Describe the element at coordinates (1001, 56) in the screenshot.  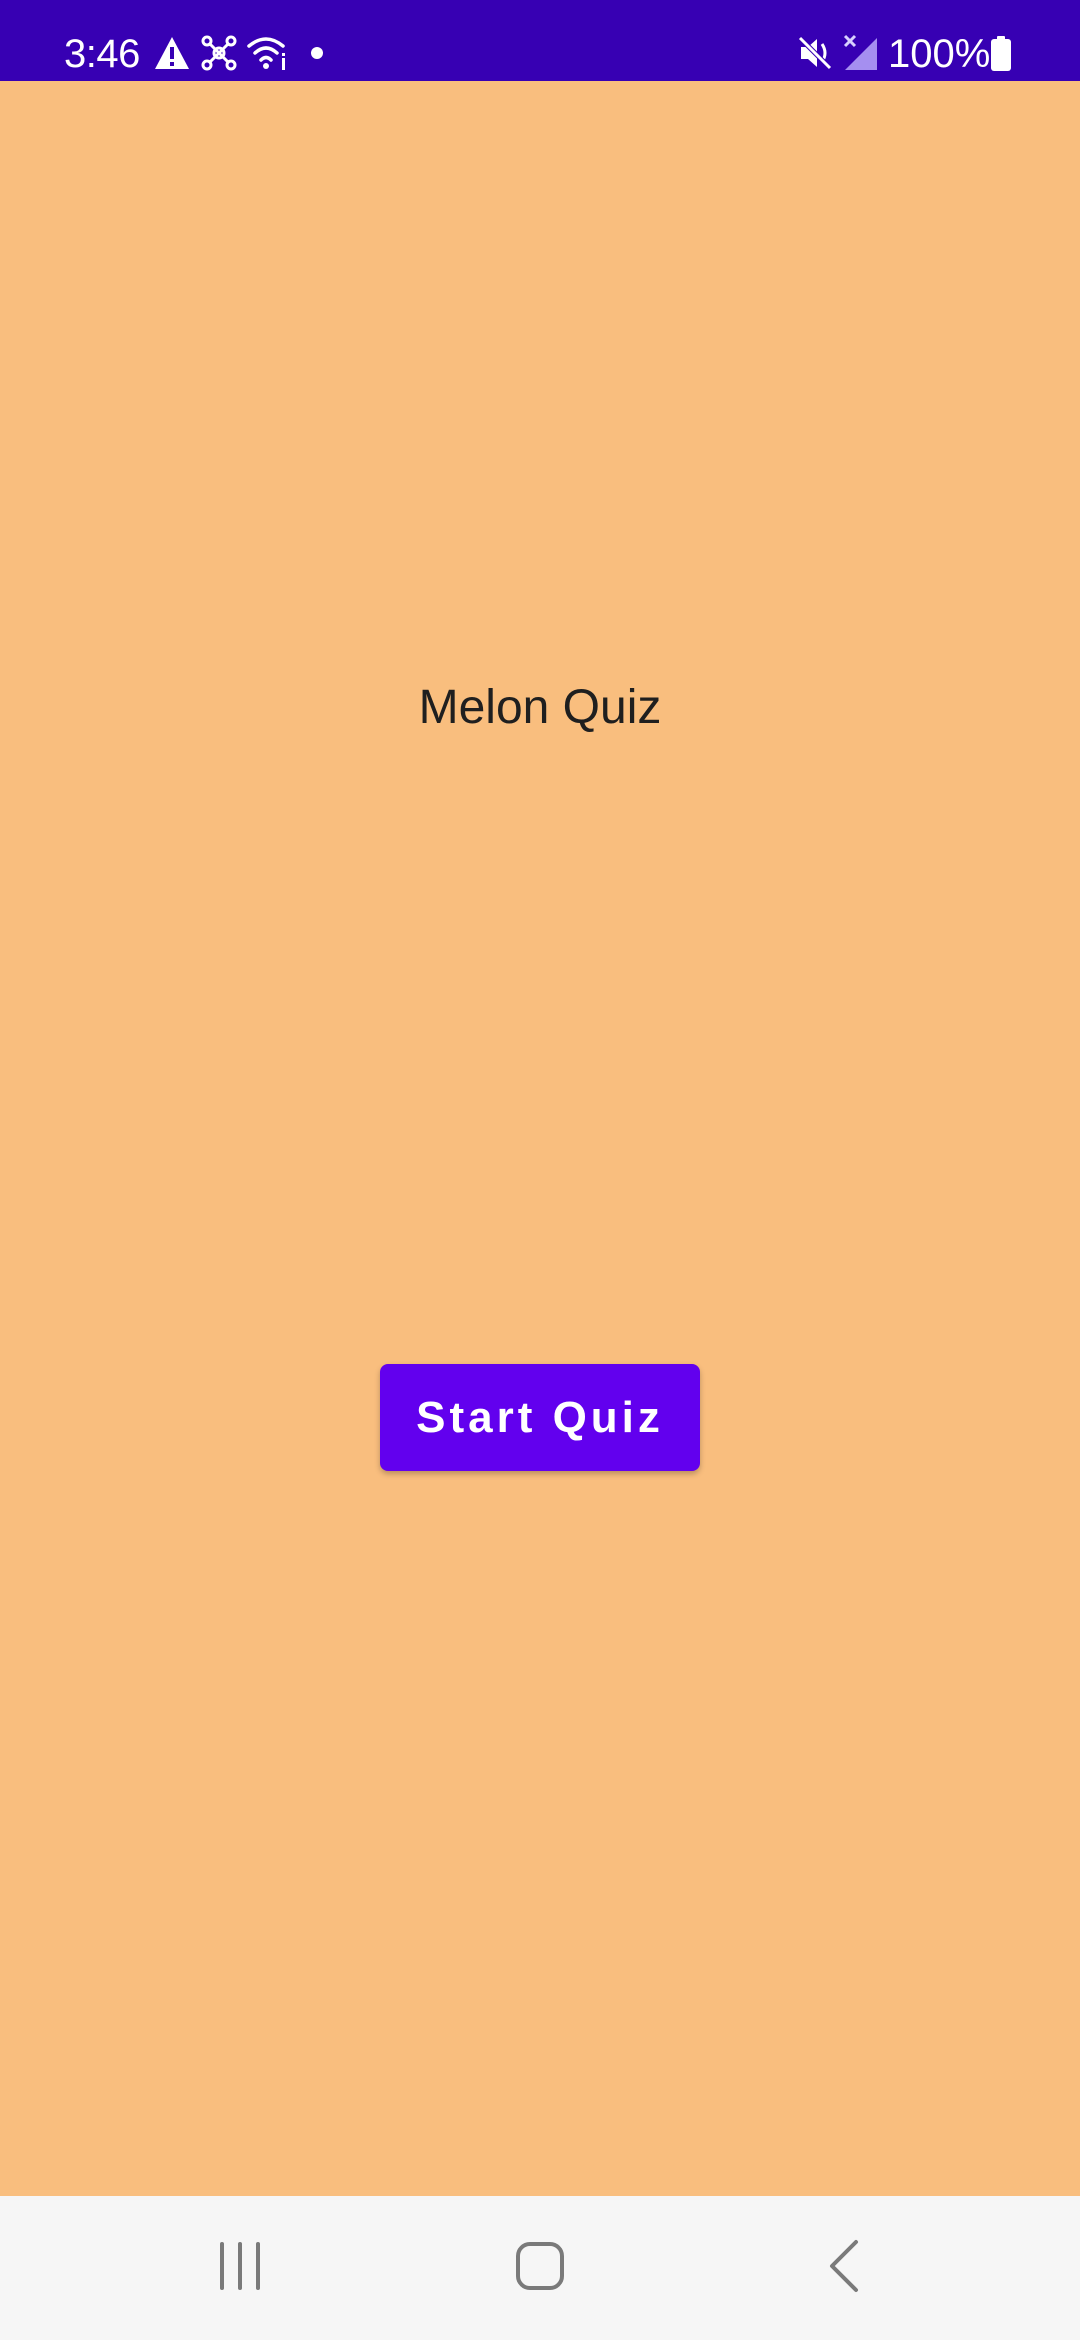
I see `battery-icon` at that location.